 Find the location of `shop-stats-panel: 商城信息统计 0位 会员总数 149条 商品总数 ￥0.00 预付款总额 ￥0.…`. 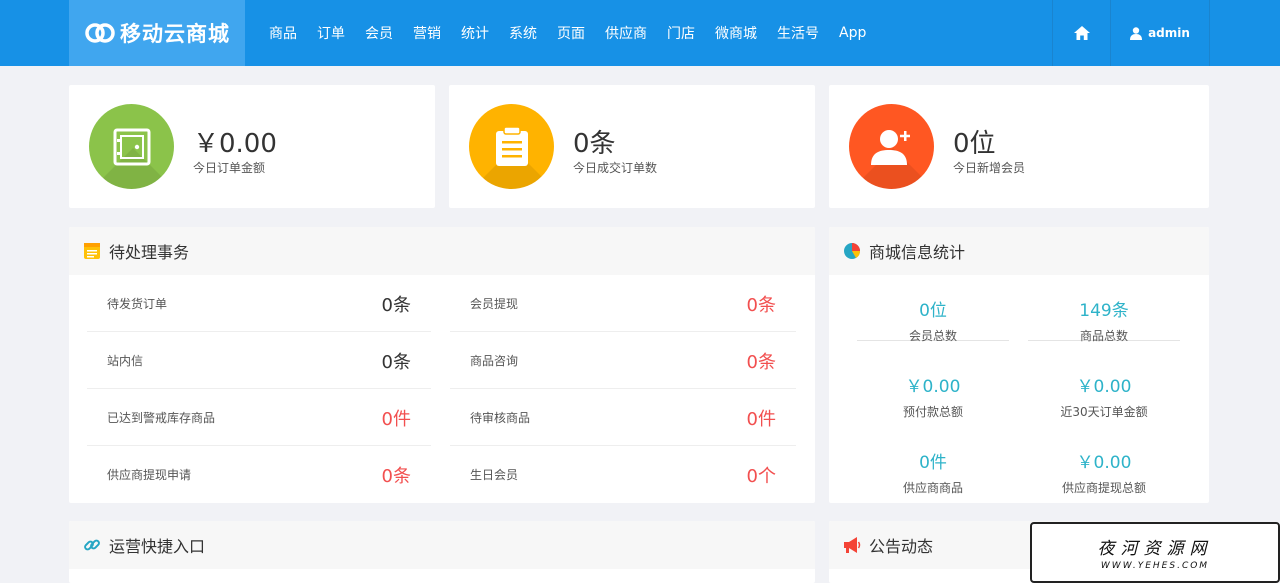

shop-stats-panel: 商城信息统计 0位 会员总数 149条 商品总数 ￥0.00 预付款总额 ￥0.… is located at coordinates (1019, 365).